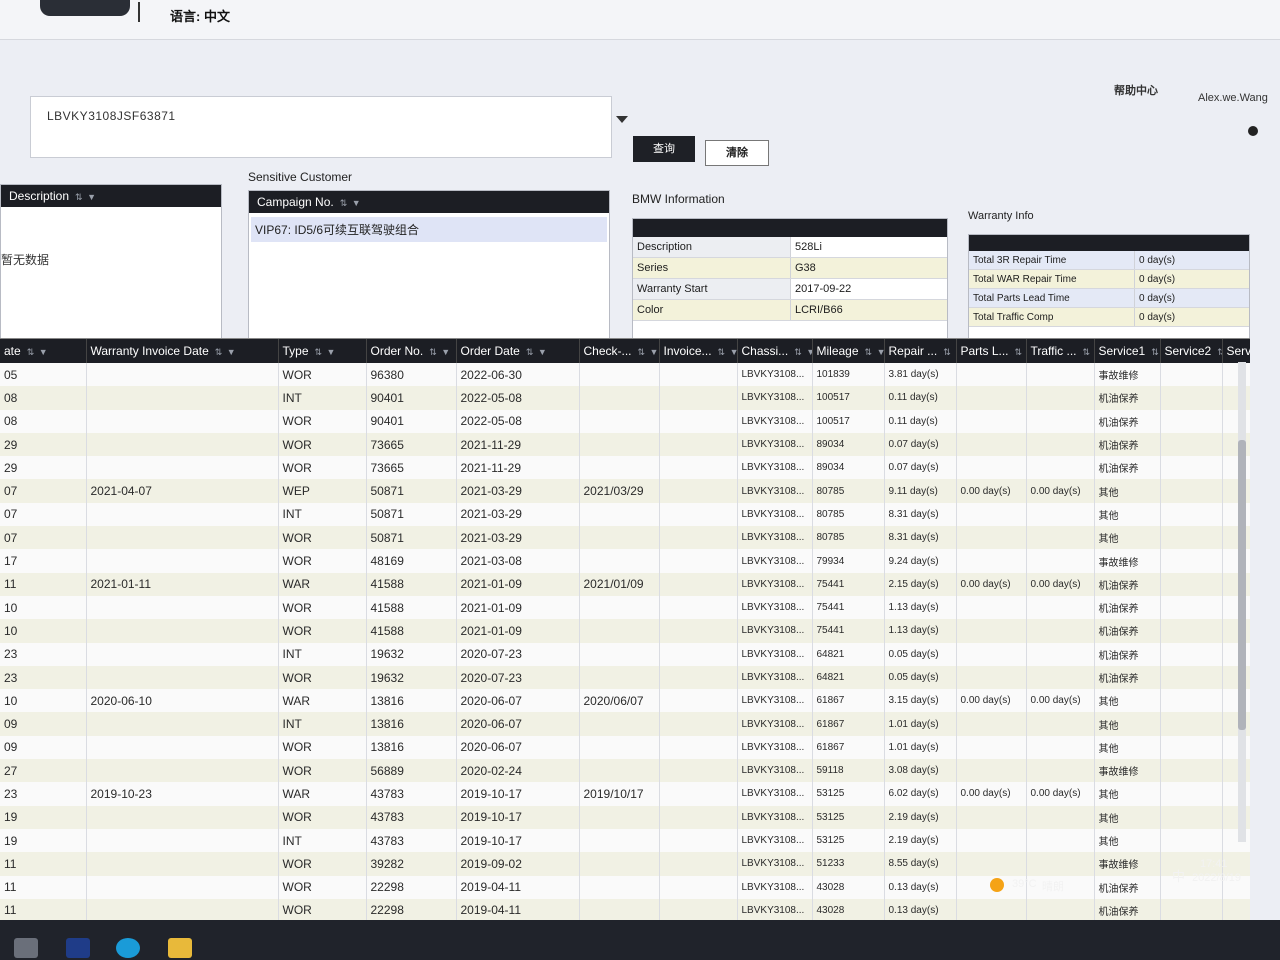  I want to click on column-header: Service2 ⇅ ▼, so click(1191, 351).